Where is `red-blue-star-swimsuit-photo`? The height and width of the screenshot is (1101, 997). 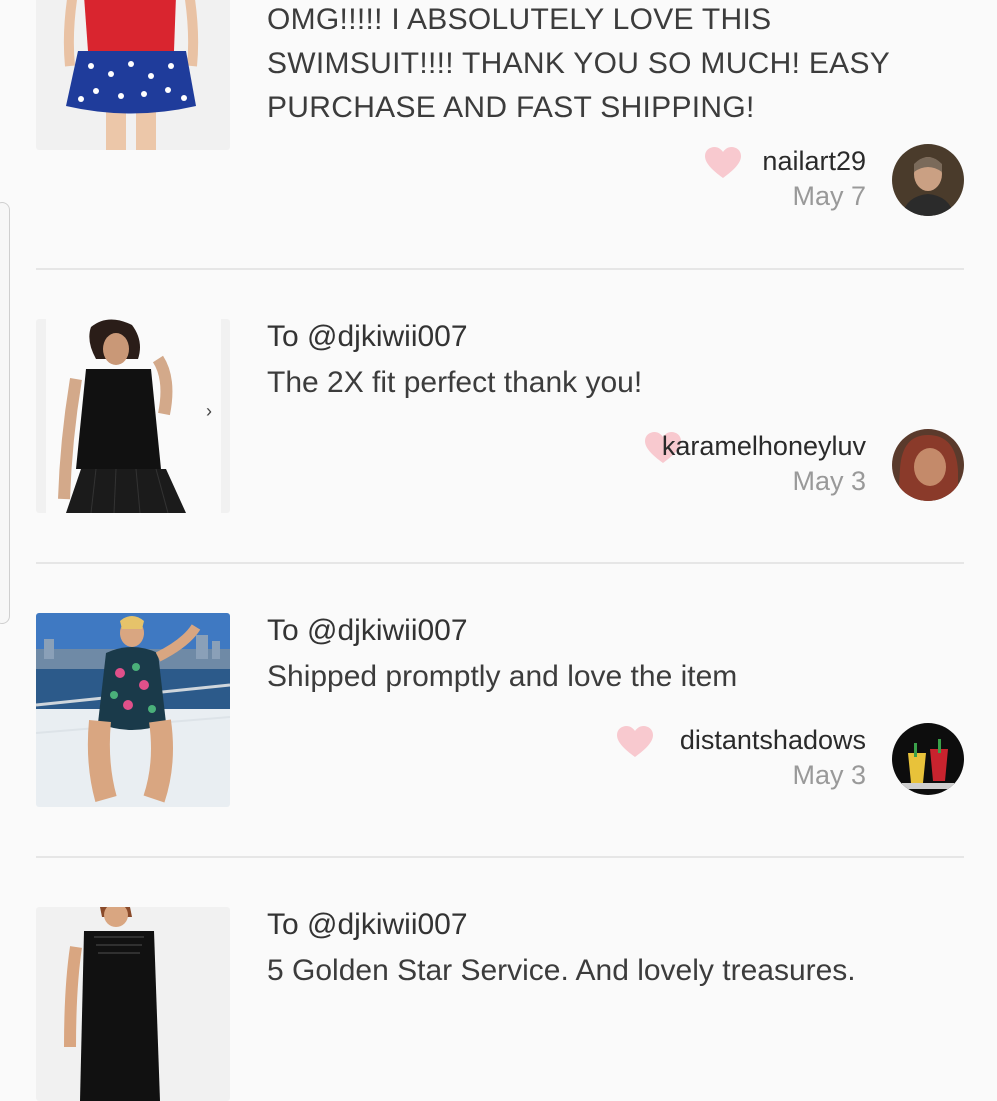 red-blue-star-swimsuit-photo is located at coordinates (133, 75).